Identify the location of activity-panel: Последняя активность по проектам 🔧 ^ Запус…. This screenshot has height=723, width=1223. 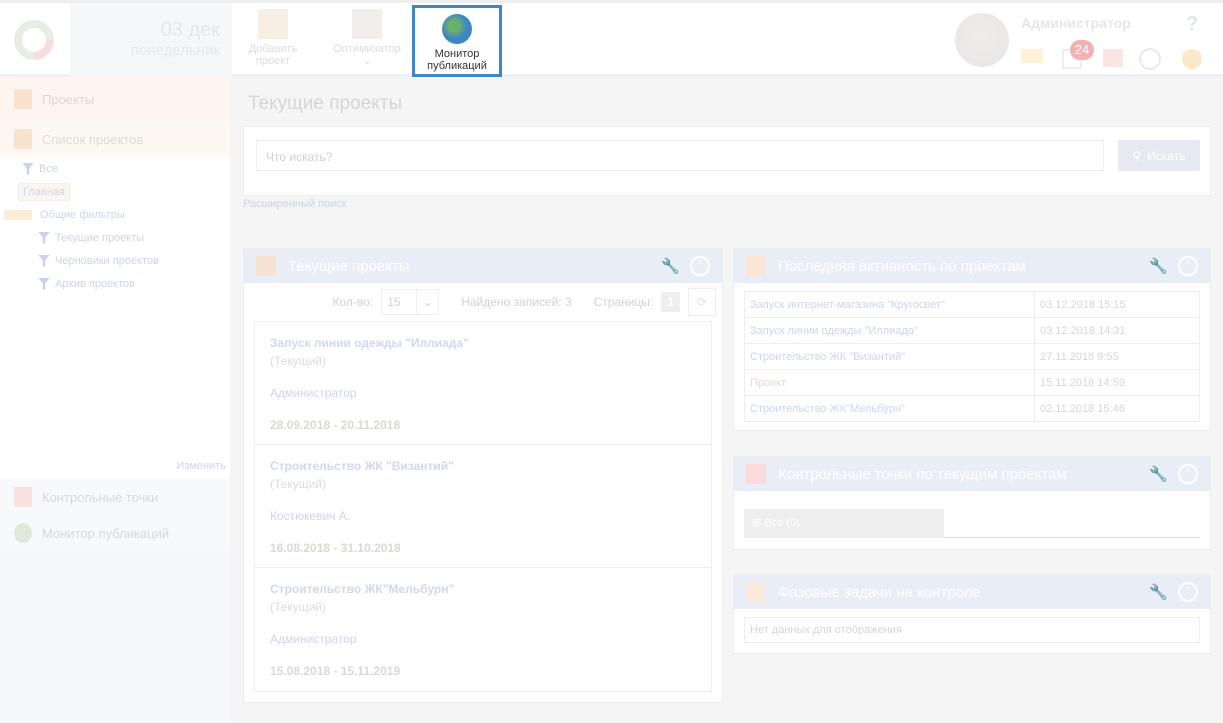
(972, 339).